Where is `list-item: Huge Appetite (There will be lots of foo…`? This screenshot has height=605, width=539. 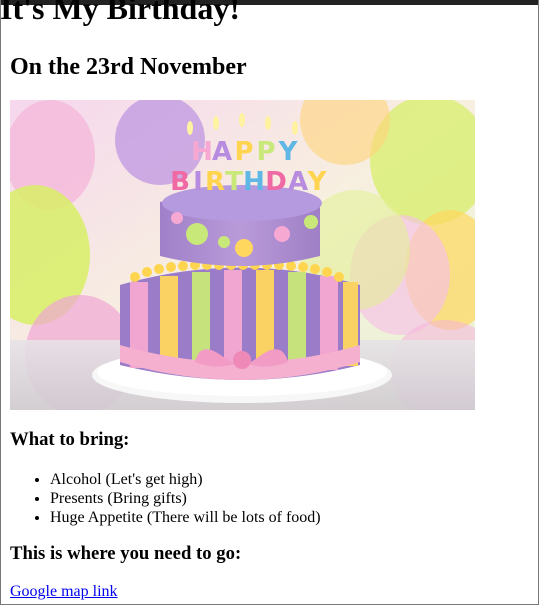
list-item: Huge Appetite (There will be lots of foo… is located at coordinates (185, 517).